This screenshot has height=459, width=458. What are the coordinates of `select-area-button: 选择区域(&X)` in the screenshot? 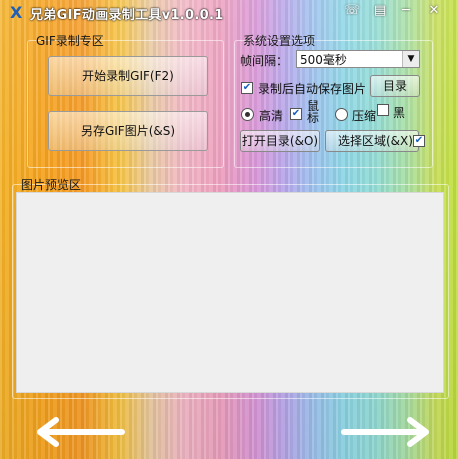 It's located at (372, 141).